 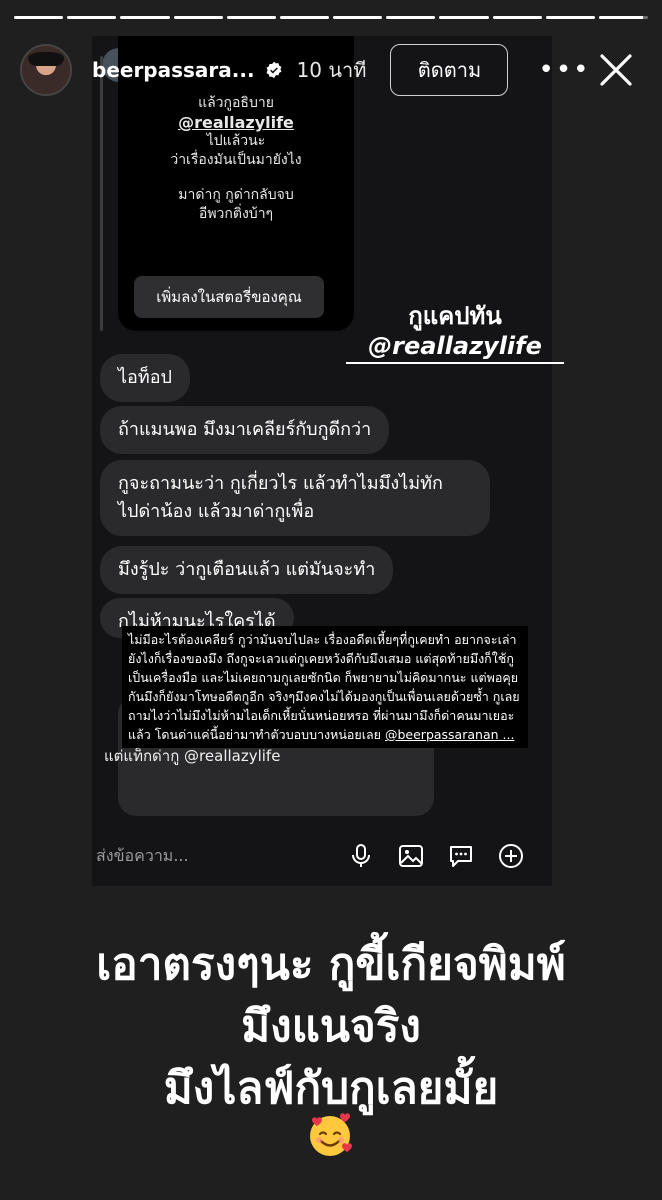 I want to click on message-bubble: ถ้าแมนพอ มึงมาเคลียร์กับกูดีกว่า, so click(x=245, y=430).